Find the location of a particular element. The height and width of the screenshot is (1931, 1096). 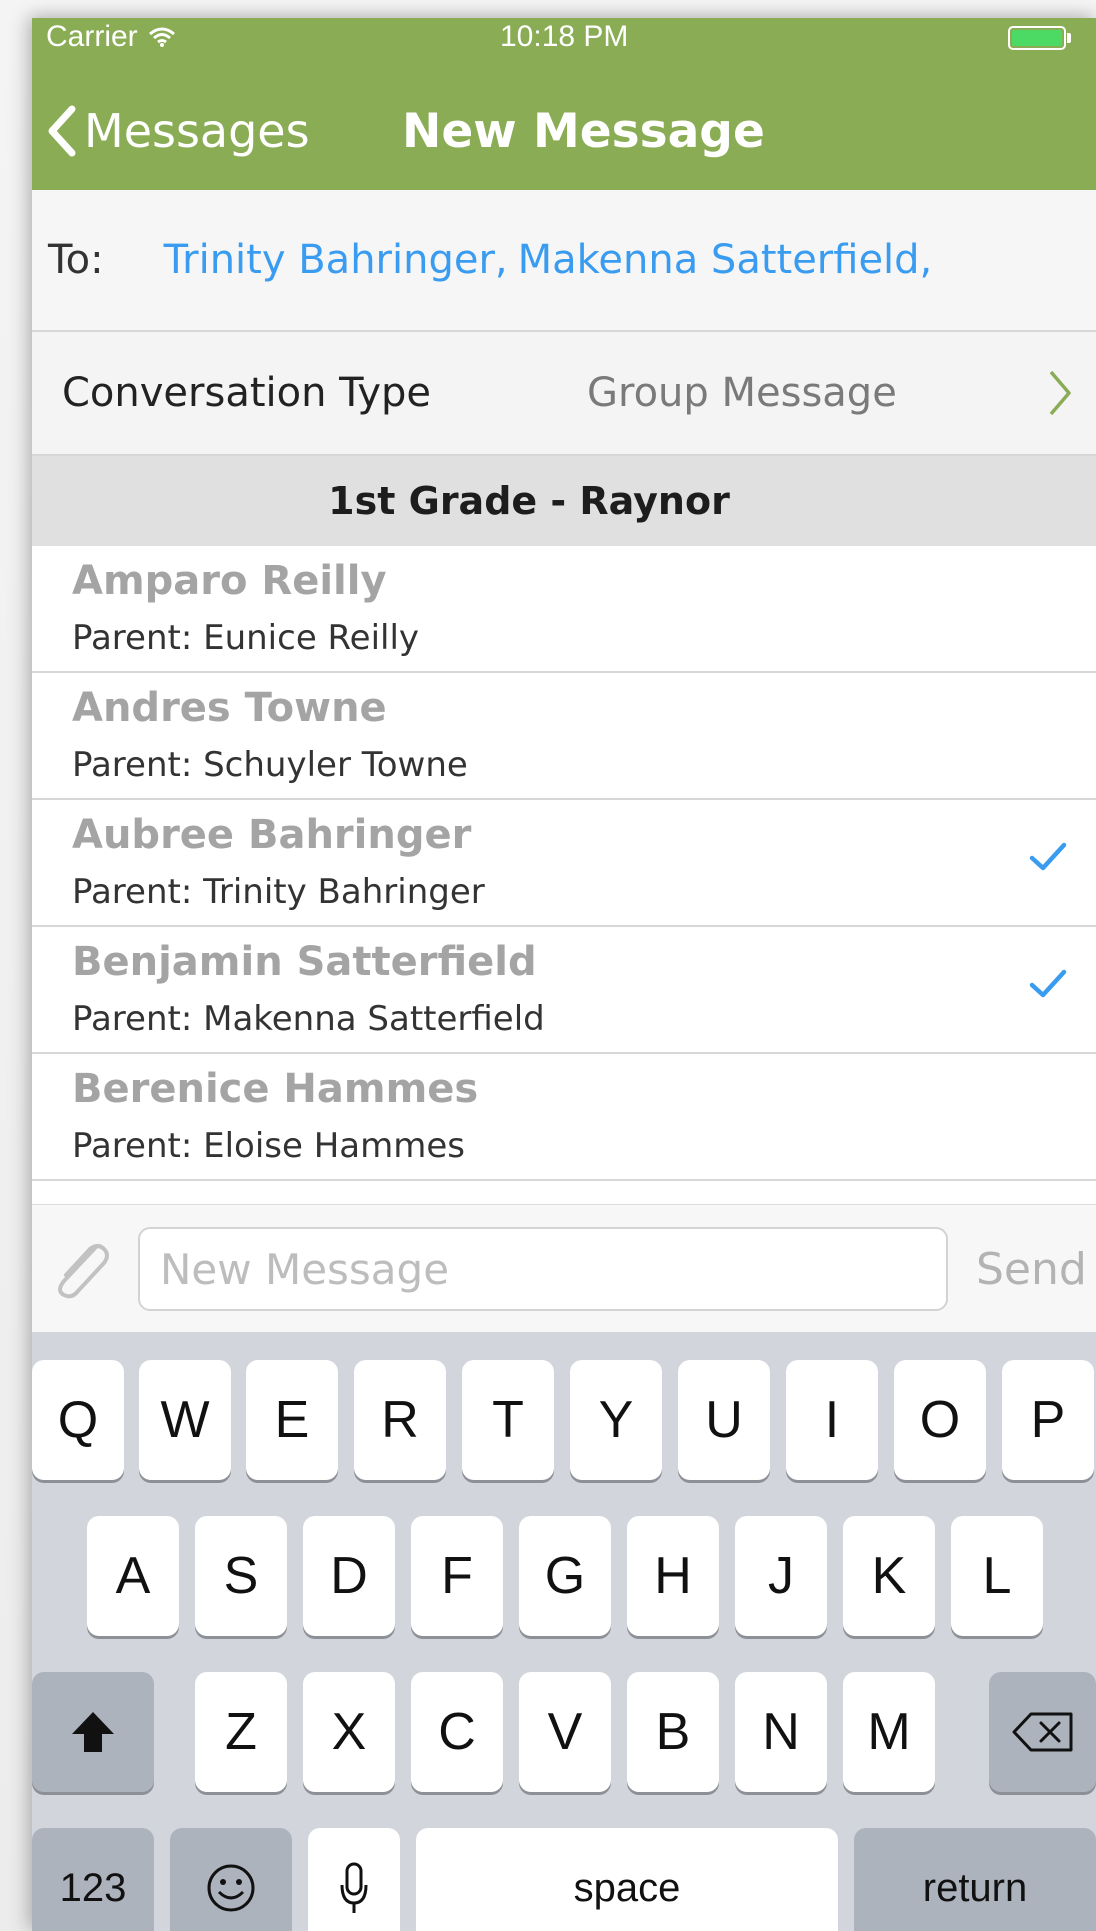

key-n: N is located at coordinates (781, 1732).